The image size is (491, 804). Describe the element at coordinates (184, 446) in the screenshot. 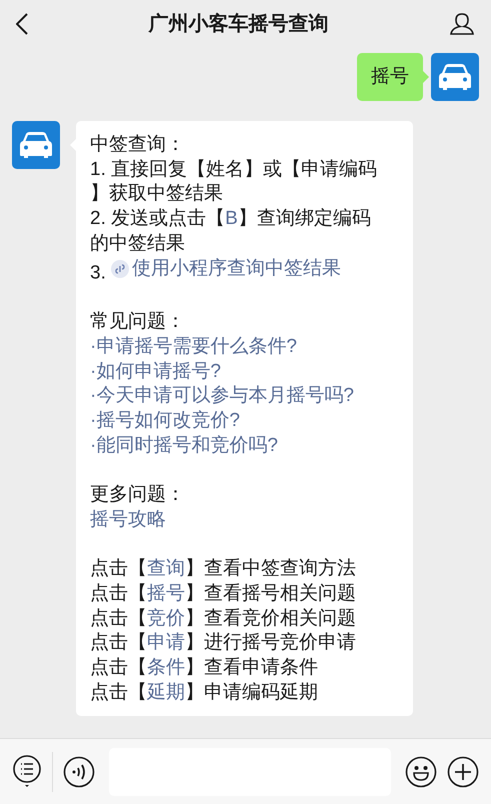

I see `keyword-link: ·能同时摇号和竞价吗?` at that location.